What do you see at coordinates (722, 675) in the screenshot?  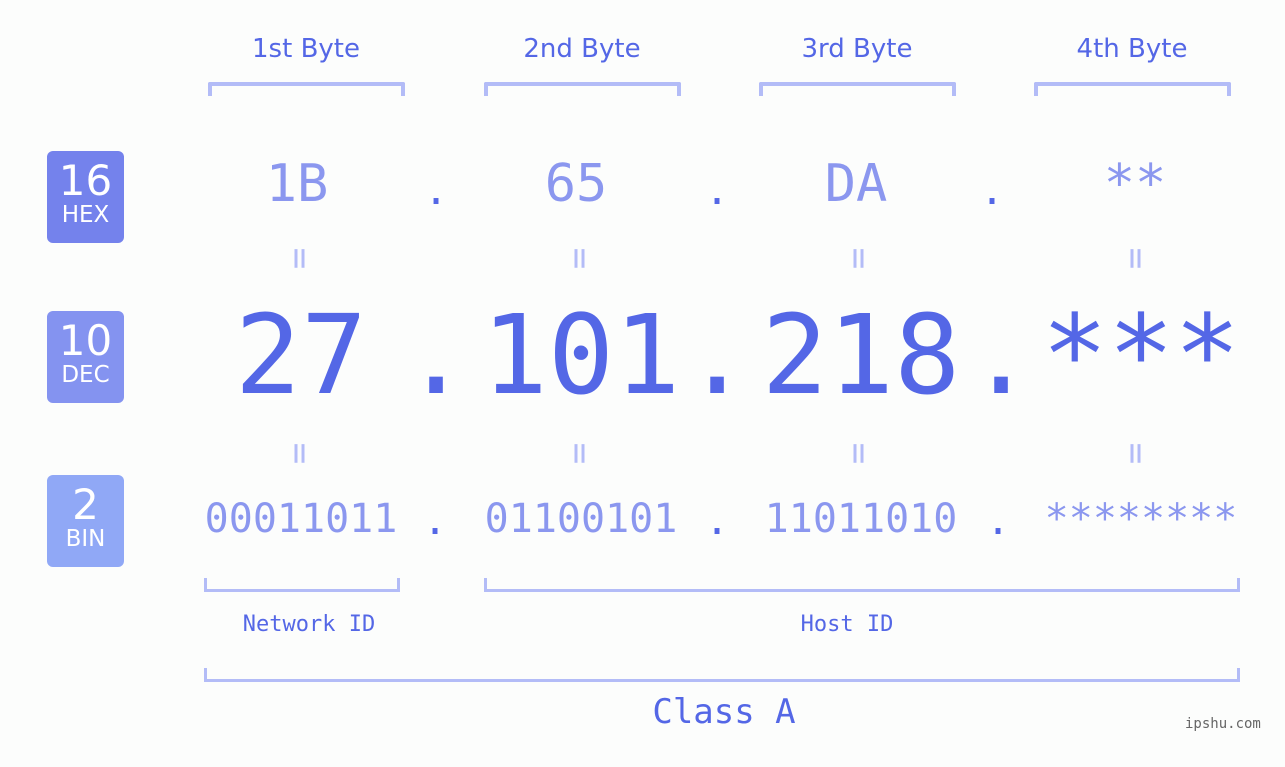 I see `class-bracket` at bounding box center [722, 675].